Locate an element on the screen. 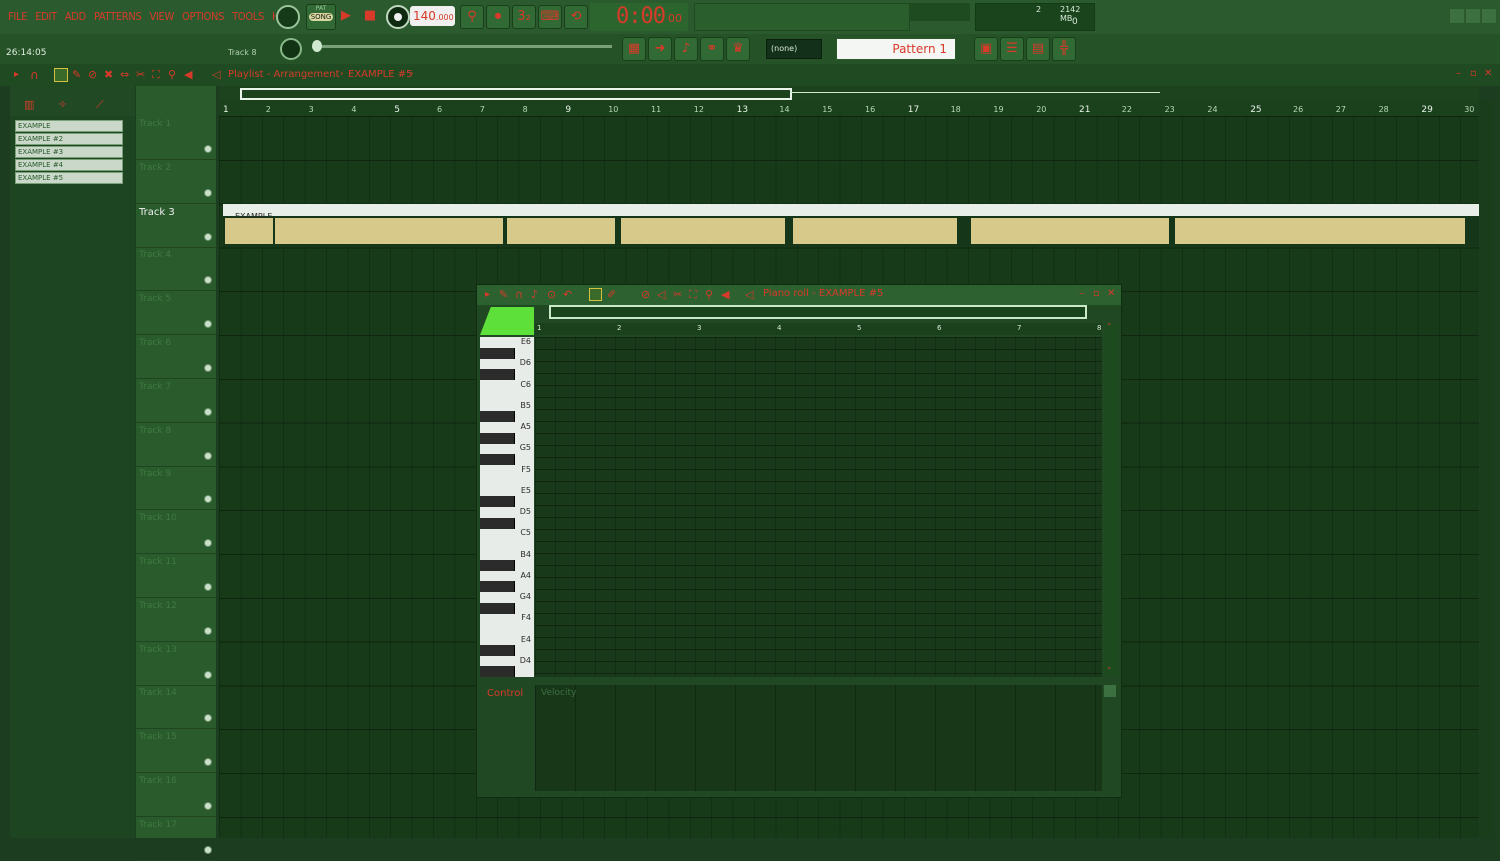 The height and width of the screenshot is (861, 1500). pr-minimize-icon: – is located at coordinates (1081, 293).